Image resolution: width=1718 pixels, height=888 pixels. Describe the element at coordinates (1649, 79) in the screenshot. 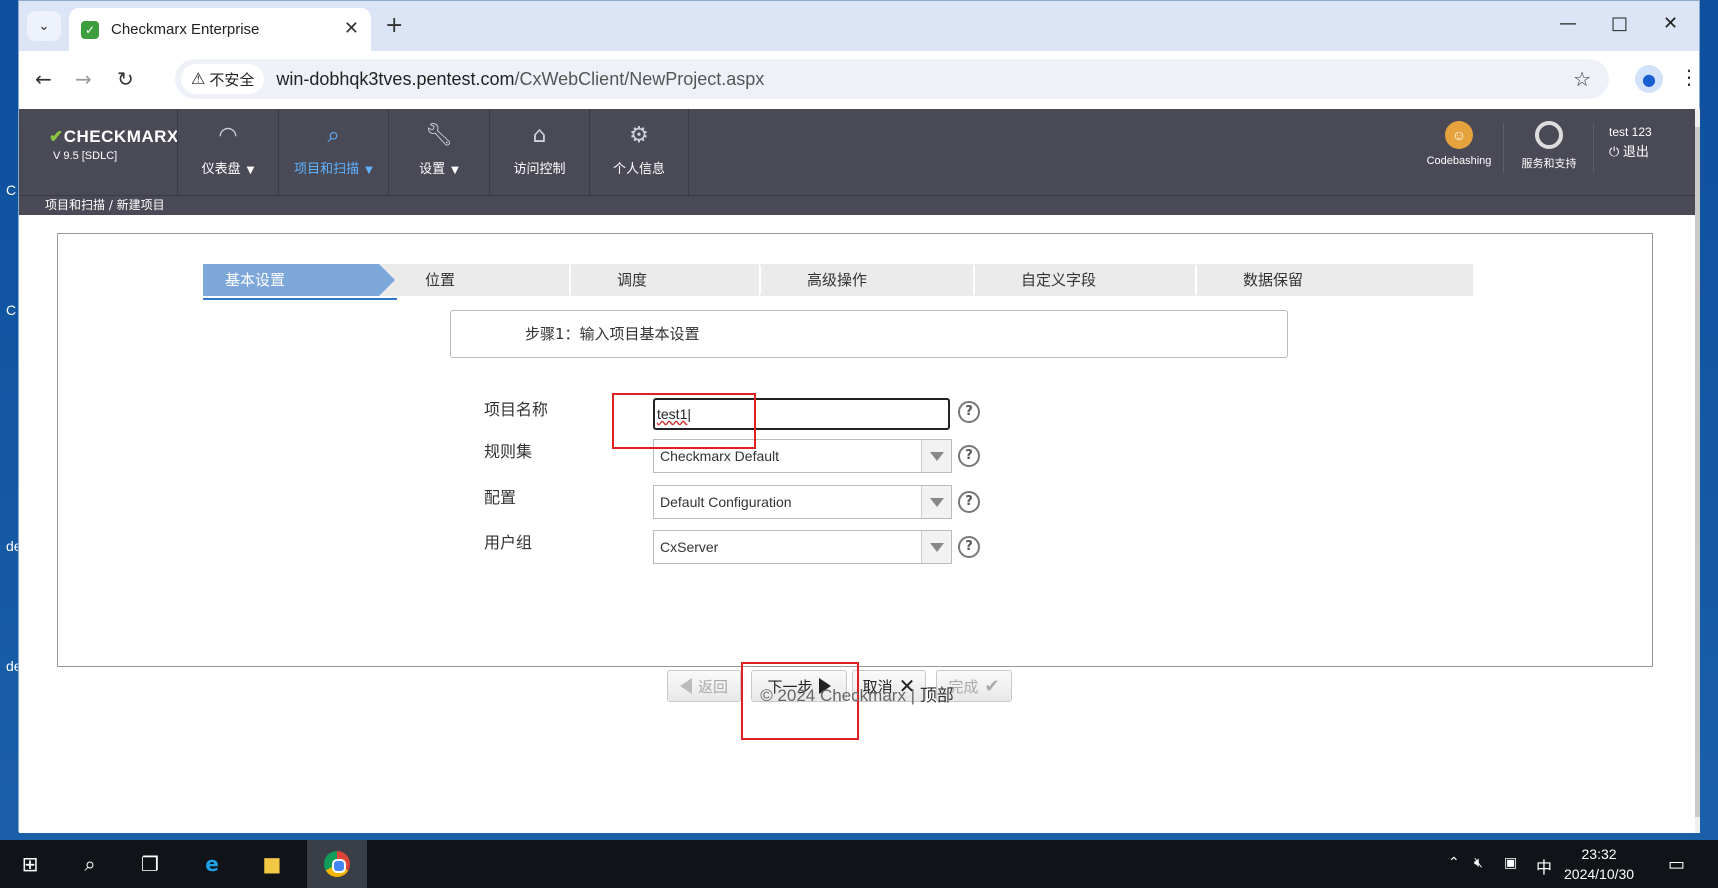

I see `profile-icon: ●` at that location.